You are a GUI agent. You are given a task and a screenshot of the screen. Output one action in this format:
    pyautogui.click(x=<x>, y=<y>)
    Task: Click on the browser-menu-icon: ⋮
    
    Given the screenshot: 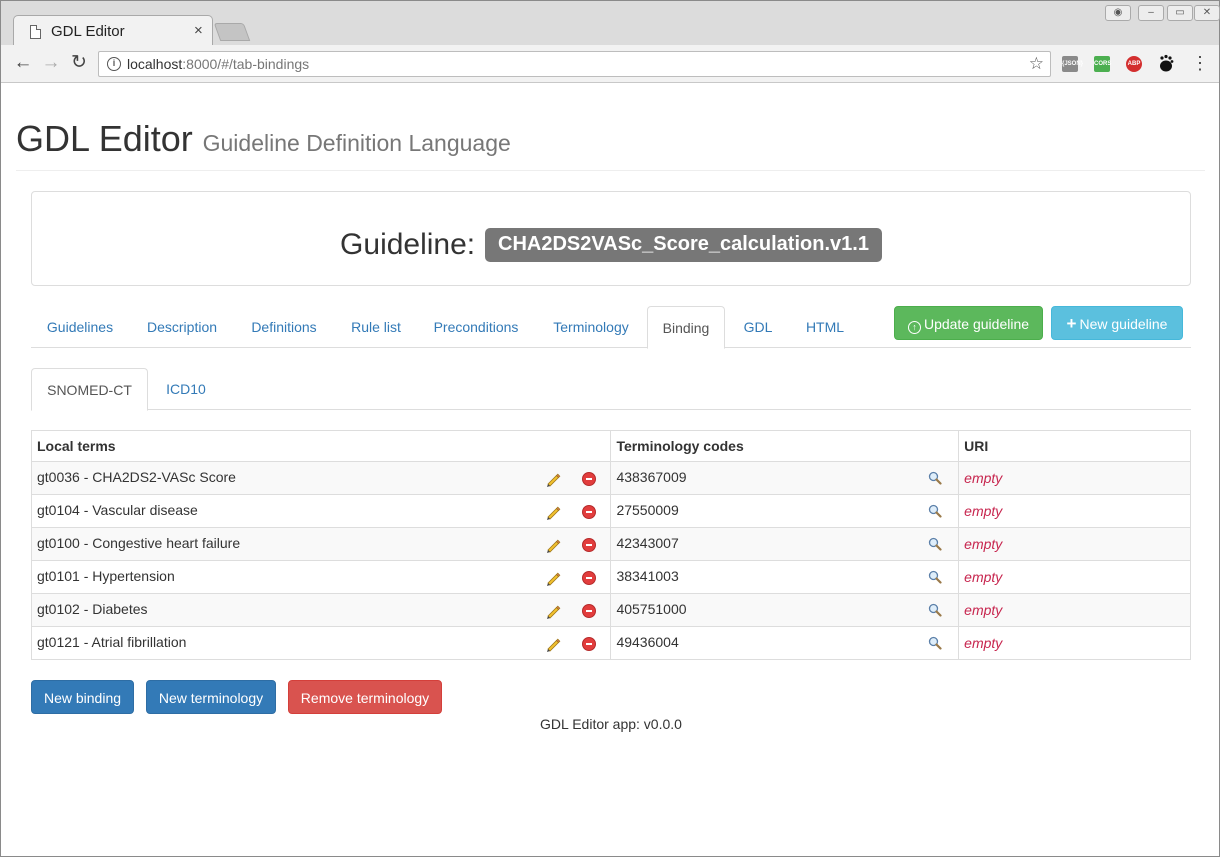 What is the action you would take?
    pyautogui.click(x=1200, y=63)
    